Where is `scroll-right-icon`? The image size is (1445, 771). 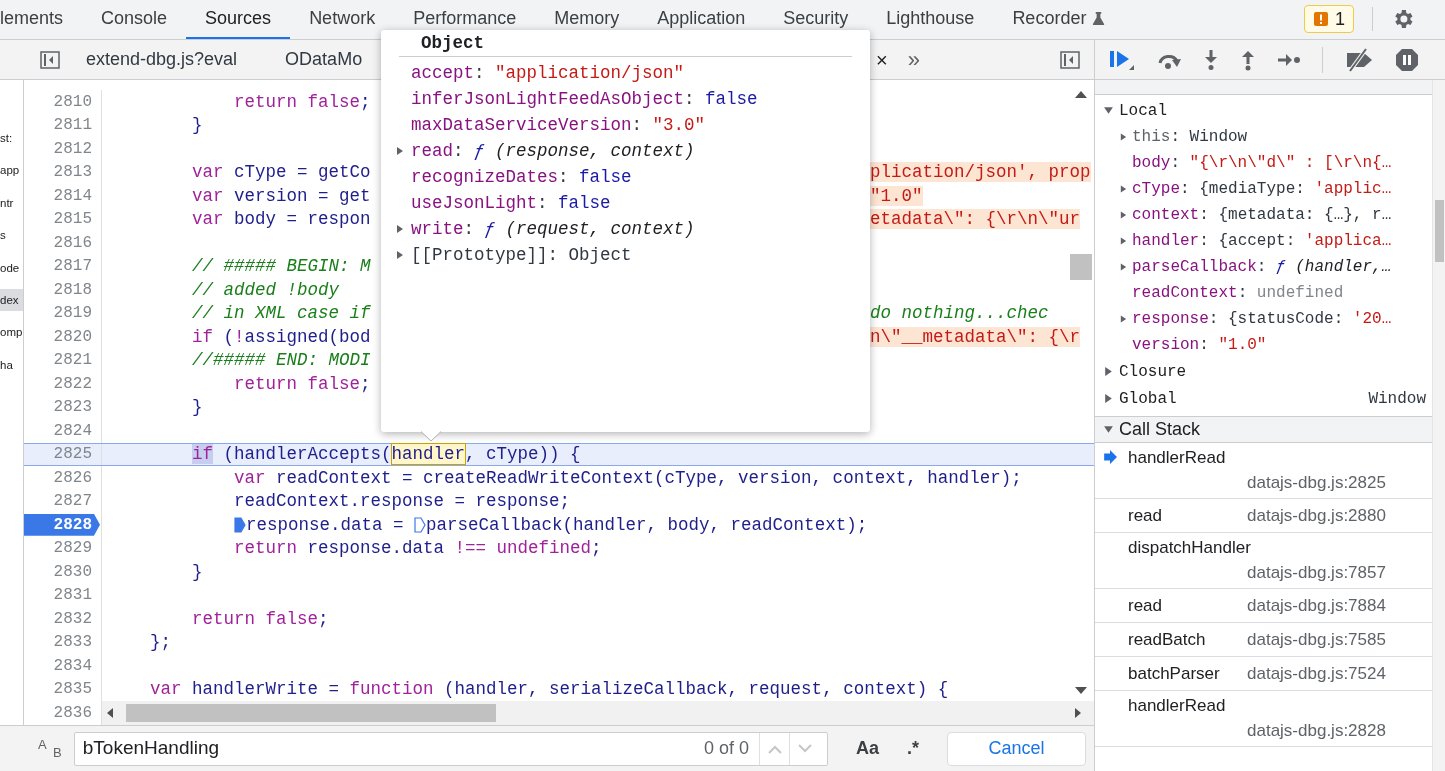
scroll-right-icon is located at coordinates (1078, 712).